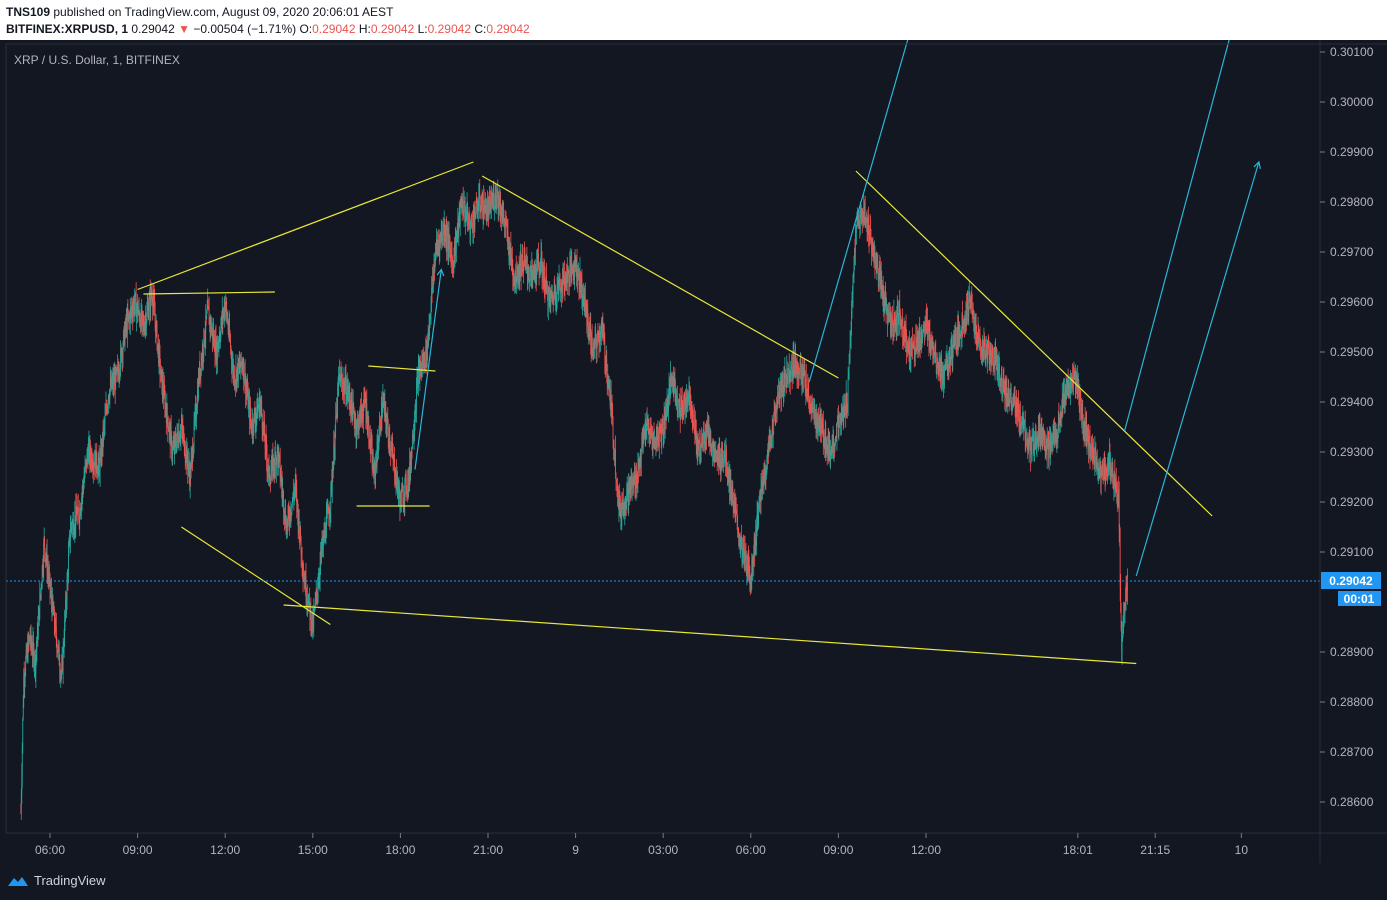 The image size is (1387, 900). Describe the element at coordinates (1359, 598) in the screenshot. I see `countdown-tag: 00:01` at that location.